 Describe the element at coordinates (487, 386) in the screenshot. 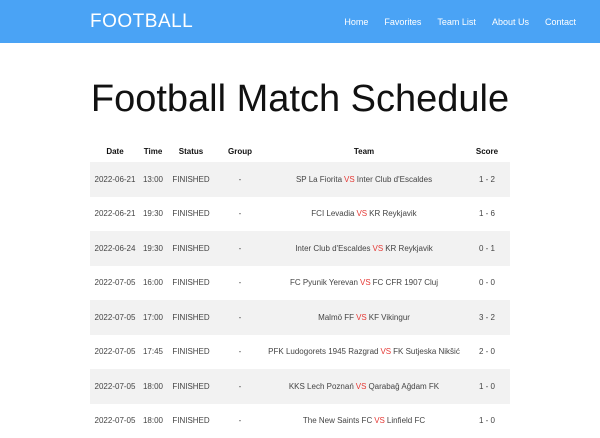

I see `match-score: 1 - 0` at that location.